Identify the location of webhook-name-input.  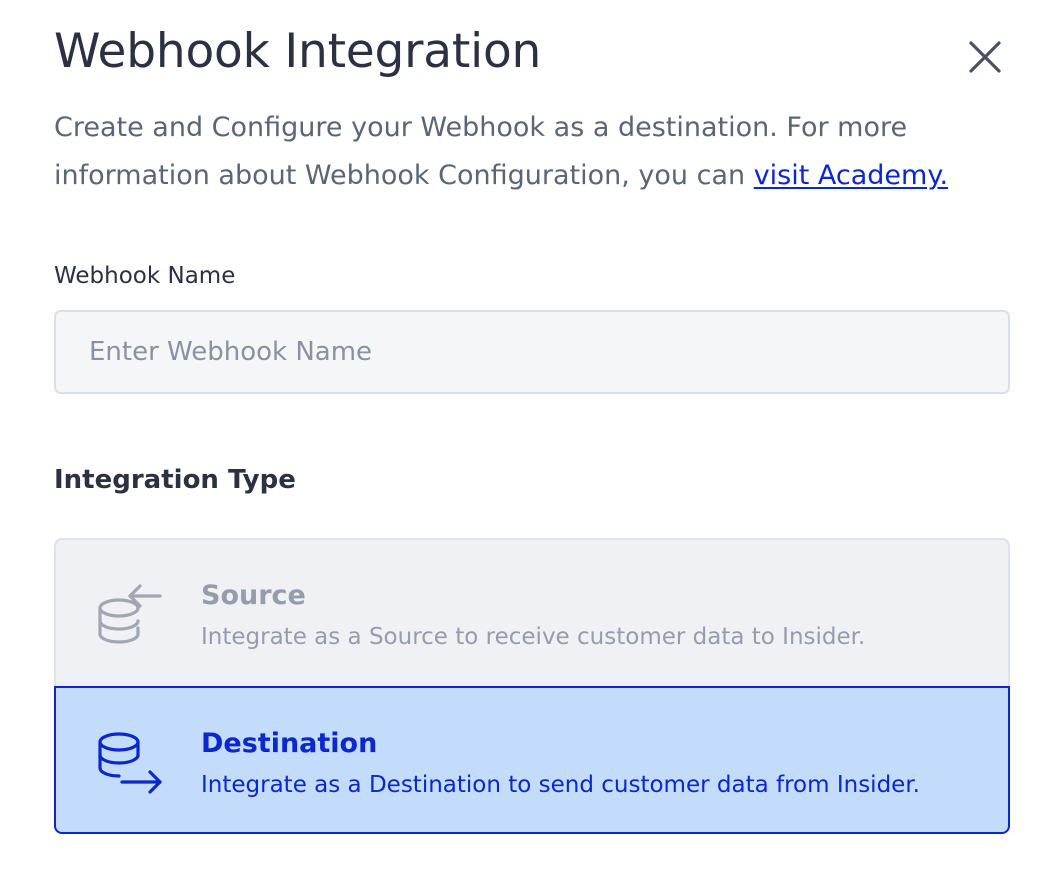
(532, 352).